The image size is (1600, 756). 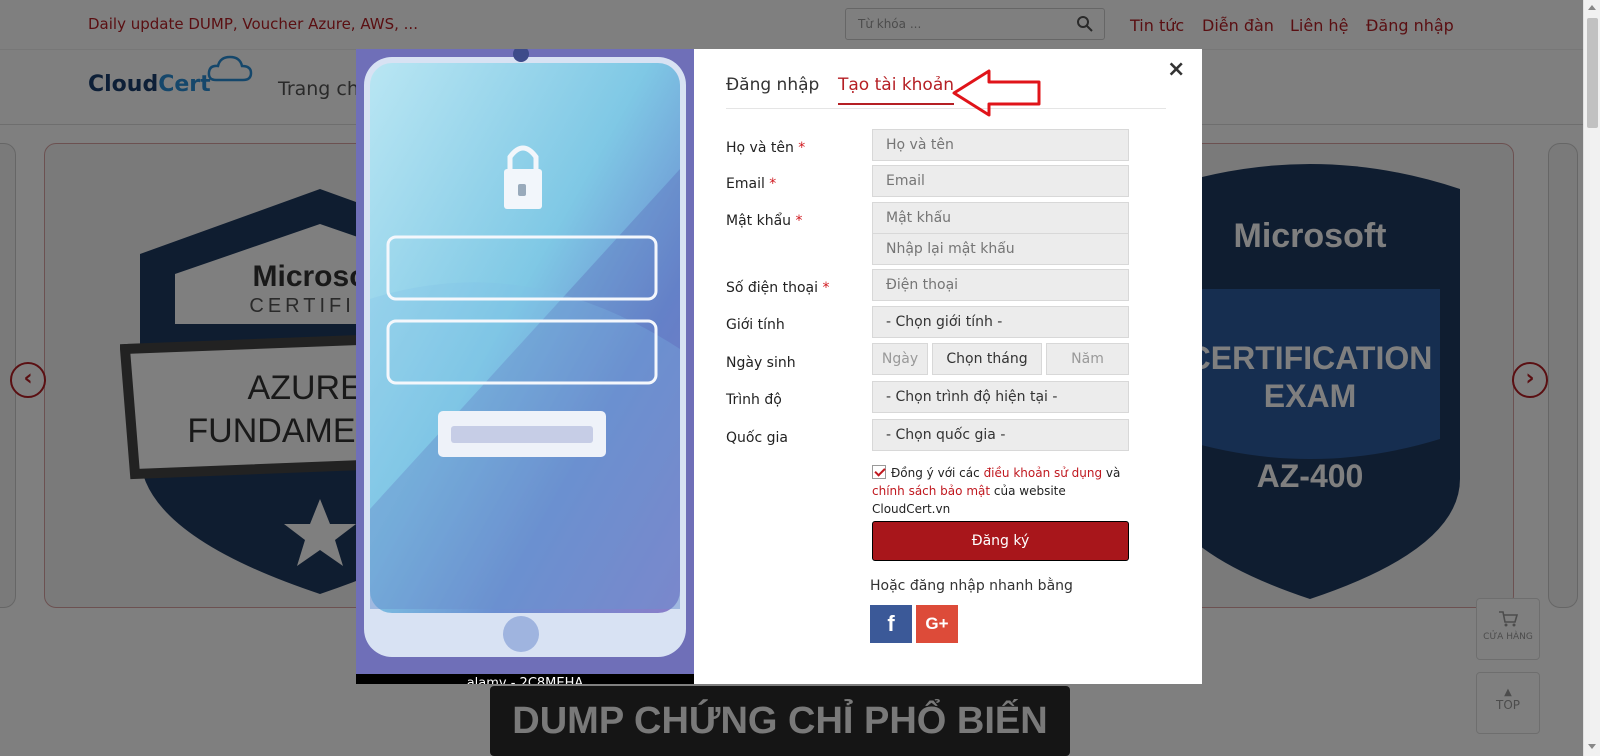 I want to click on birth-day-select: Ngày, so click(x=900, y=359).